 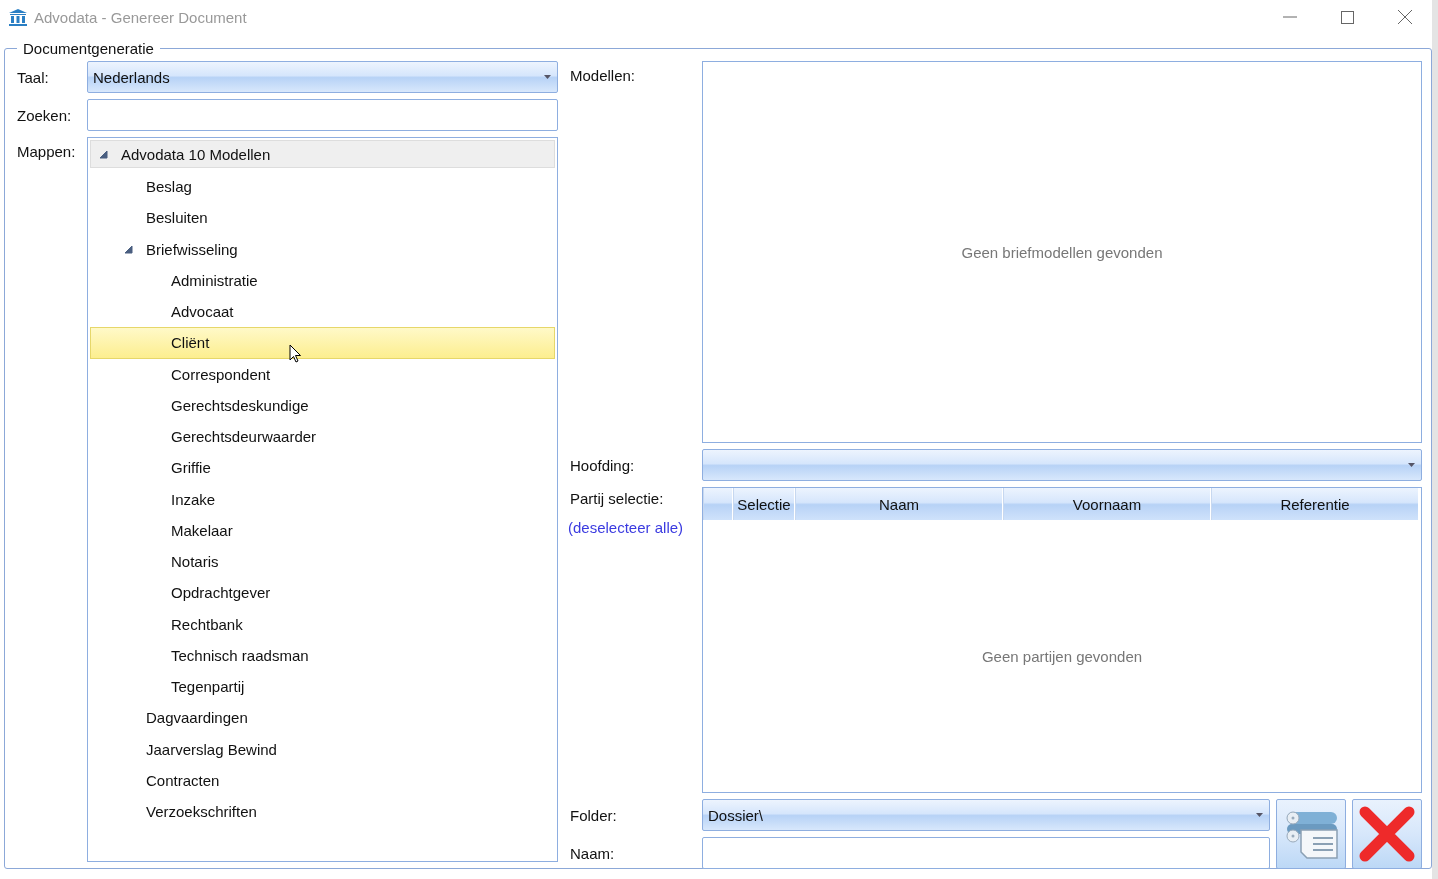 What do you see at coordinates (1062, 656) in the screenshot?
I see `empty-message: Geen partijen gevonden` at bounding box center [1062, 656].